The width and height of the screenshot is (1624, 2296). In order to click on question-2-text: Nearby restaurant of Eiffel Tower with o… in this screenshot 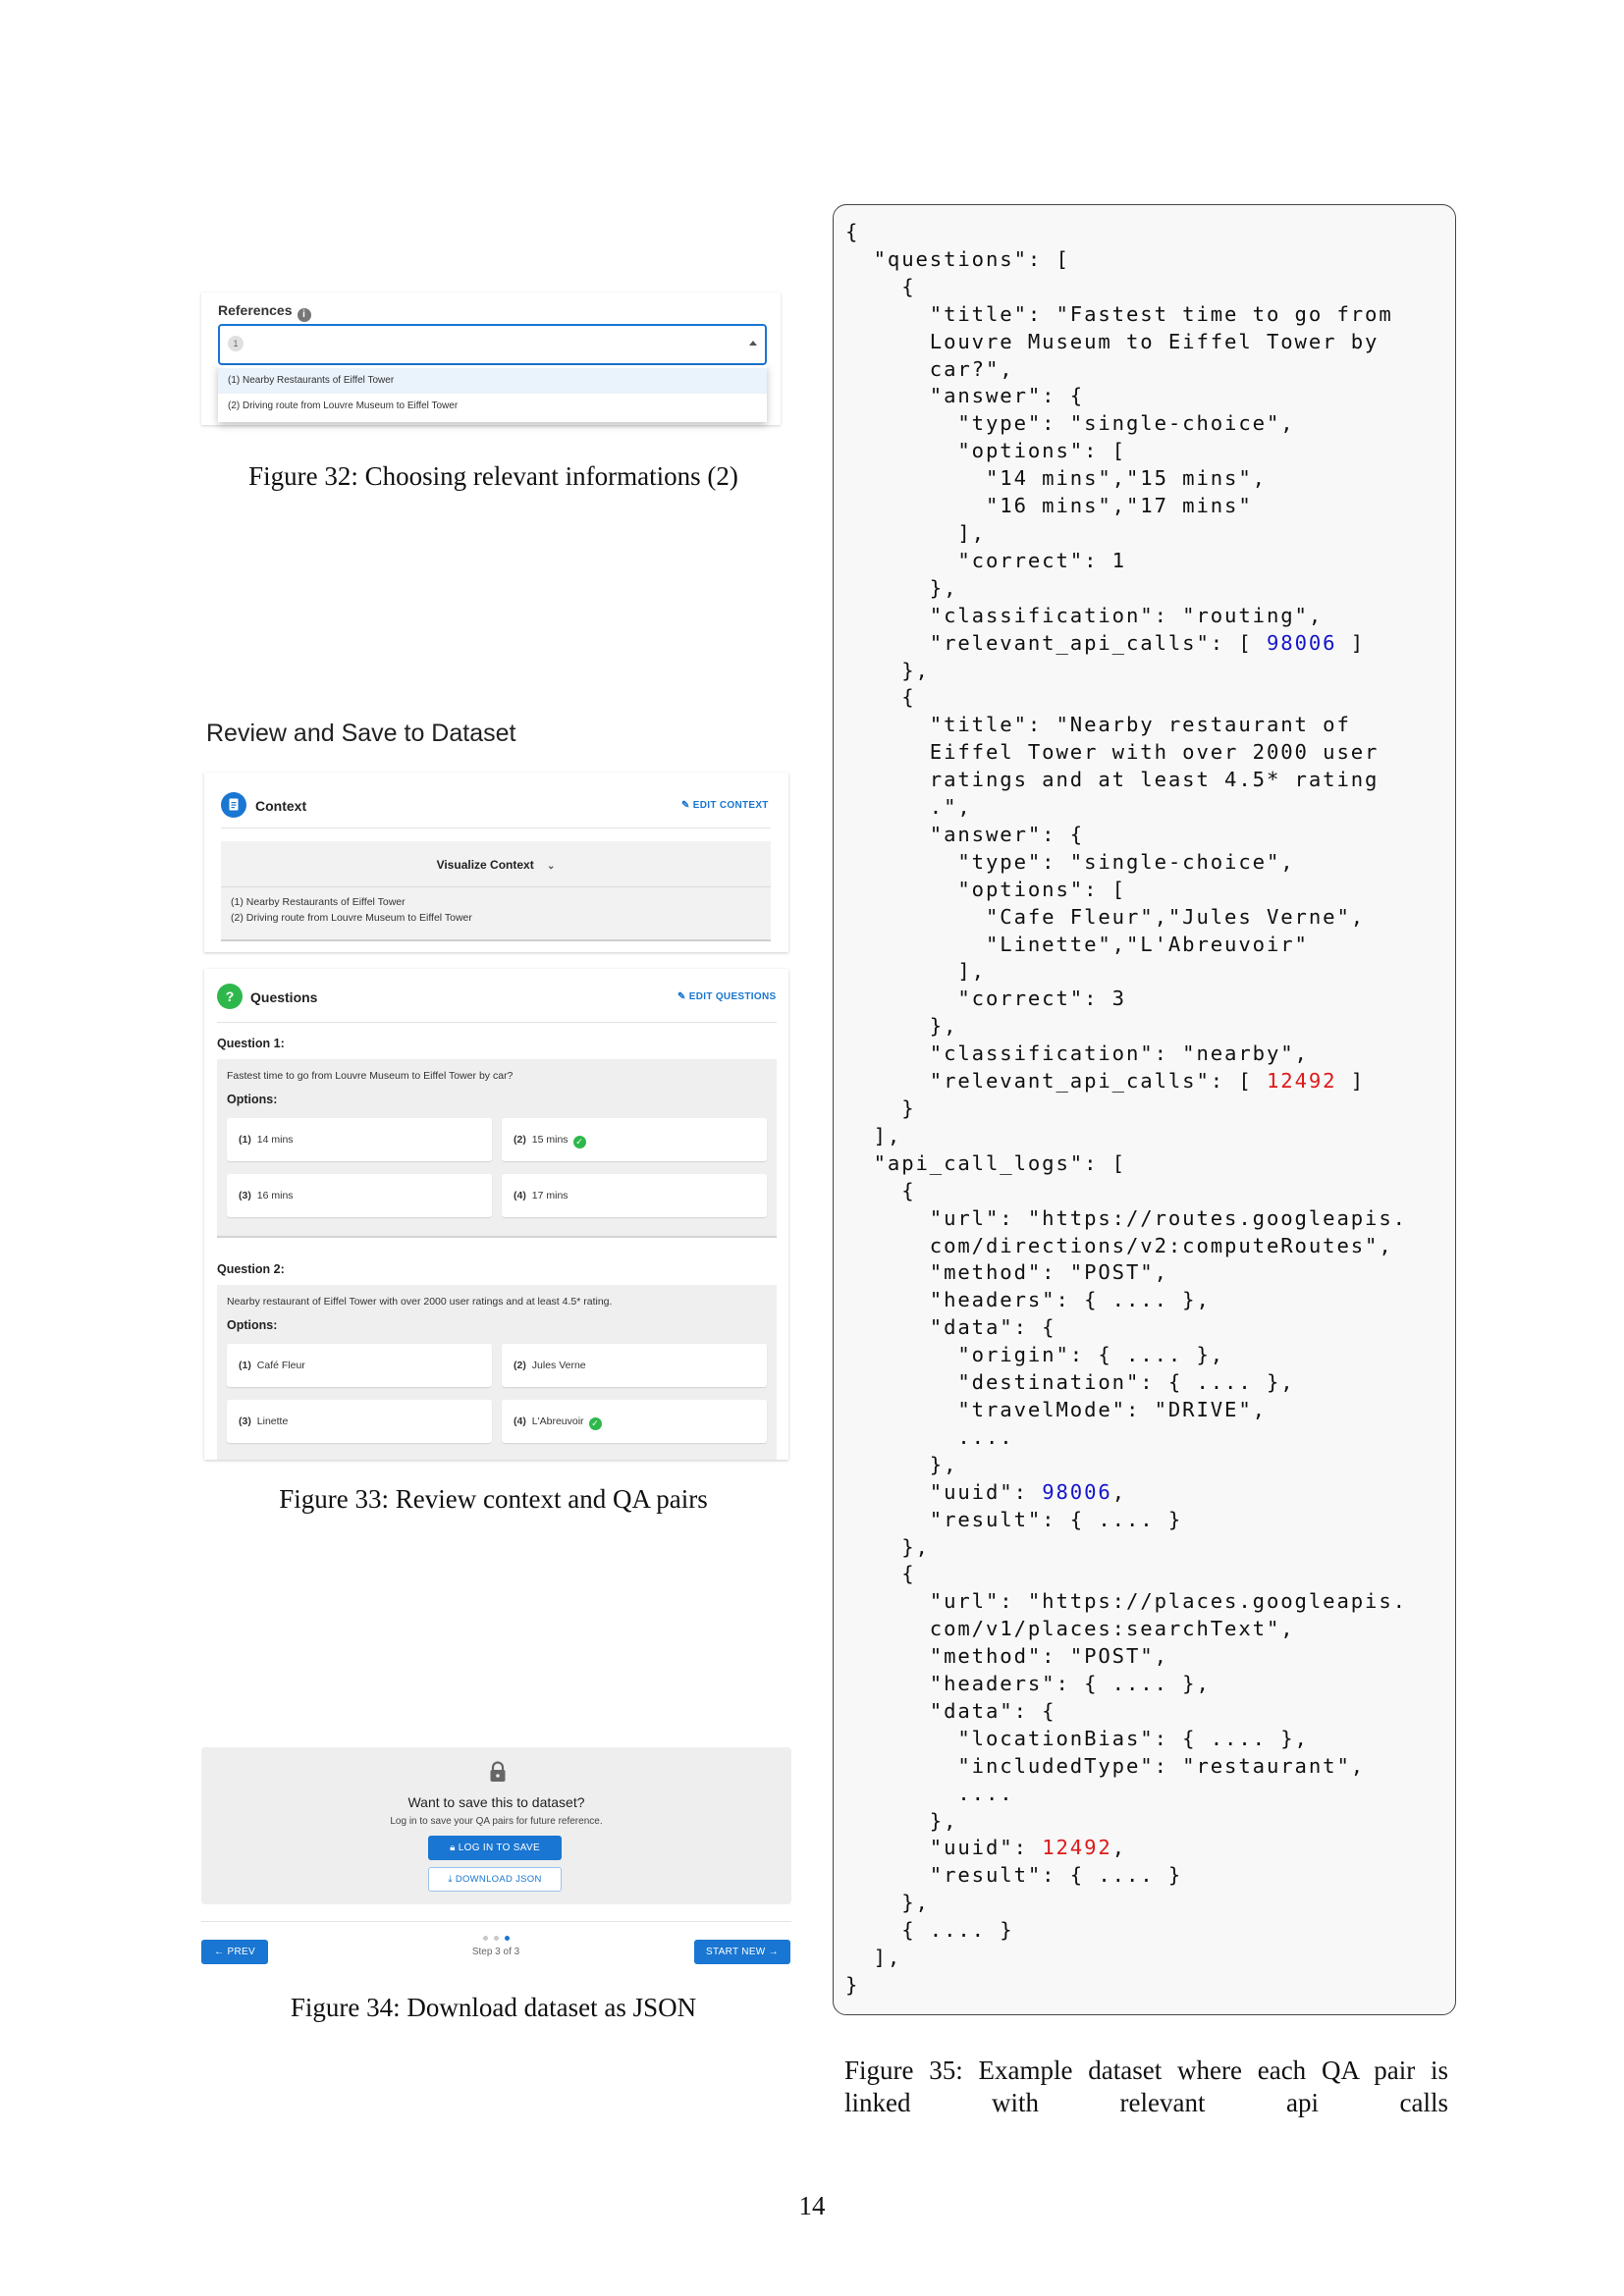, I will do `click(420, 1302)`.